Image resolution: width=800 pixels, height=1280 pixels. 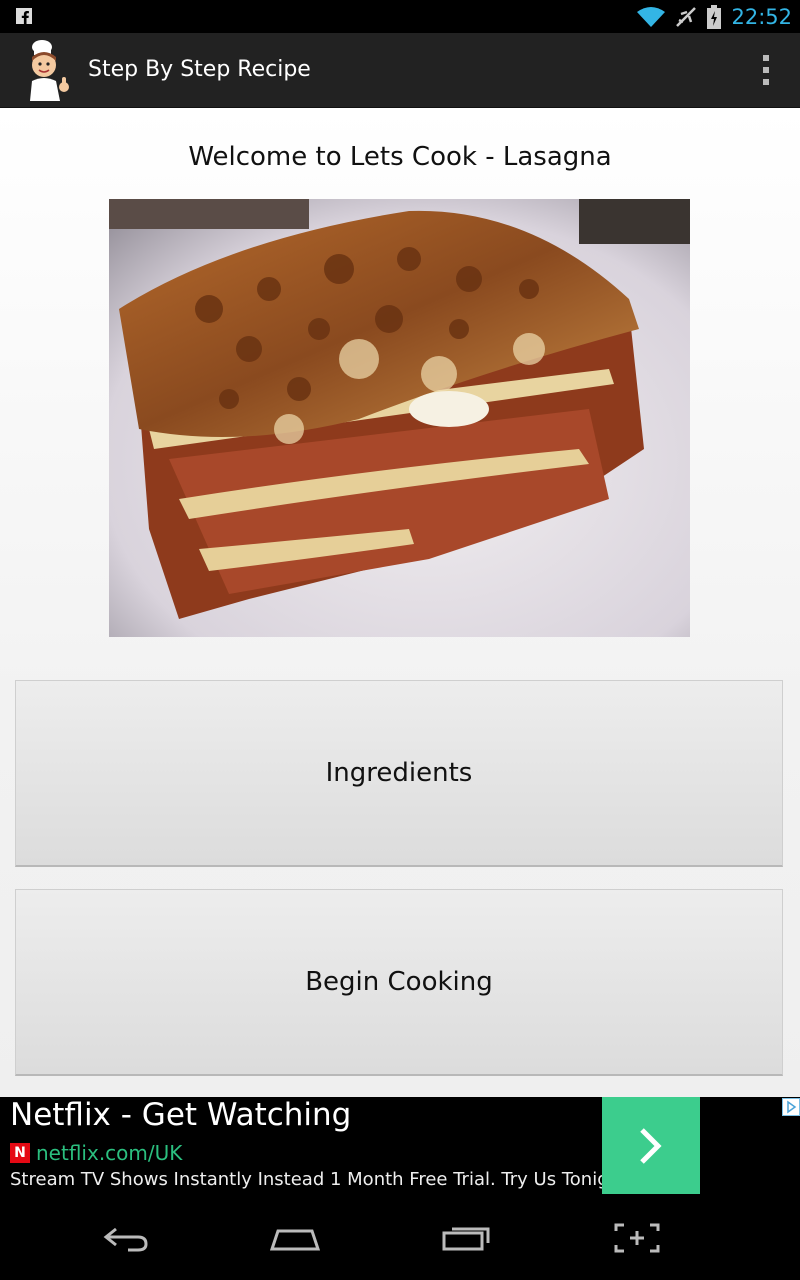 What do you see at coordinates (766, 70) in the screenshot?
I see `overflow-menu-icon` at bounding box center [766, 70].